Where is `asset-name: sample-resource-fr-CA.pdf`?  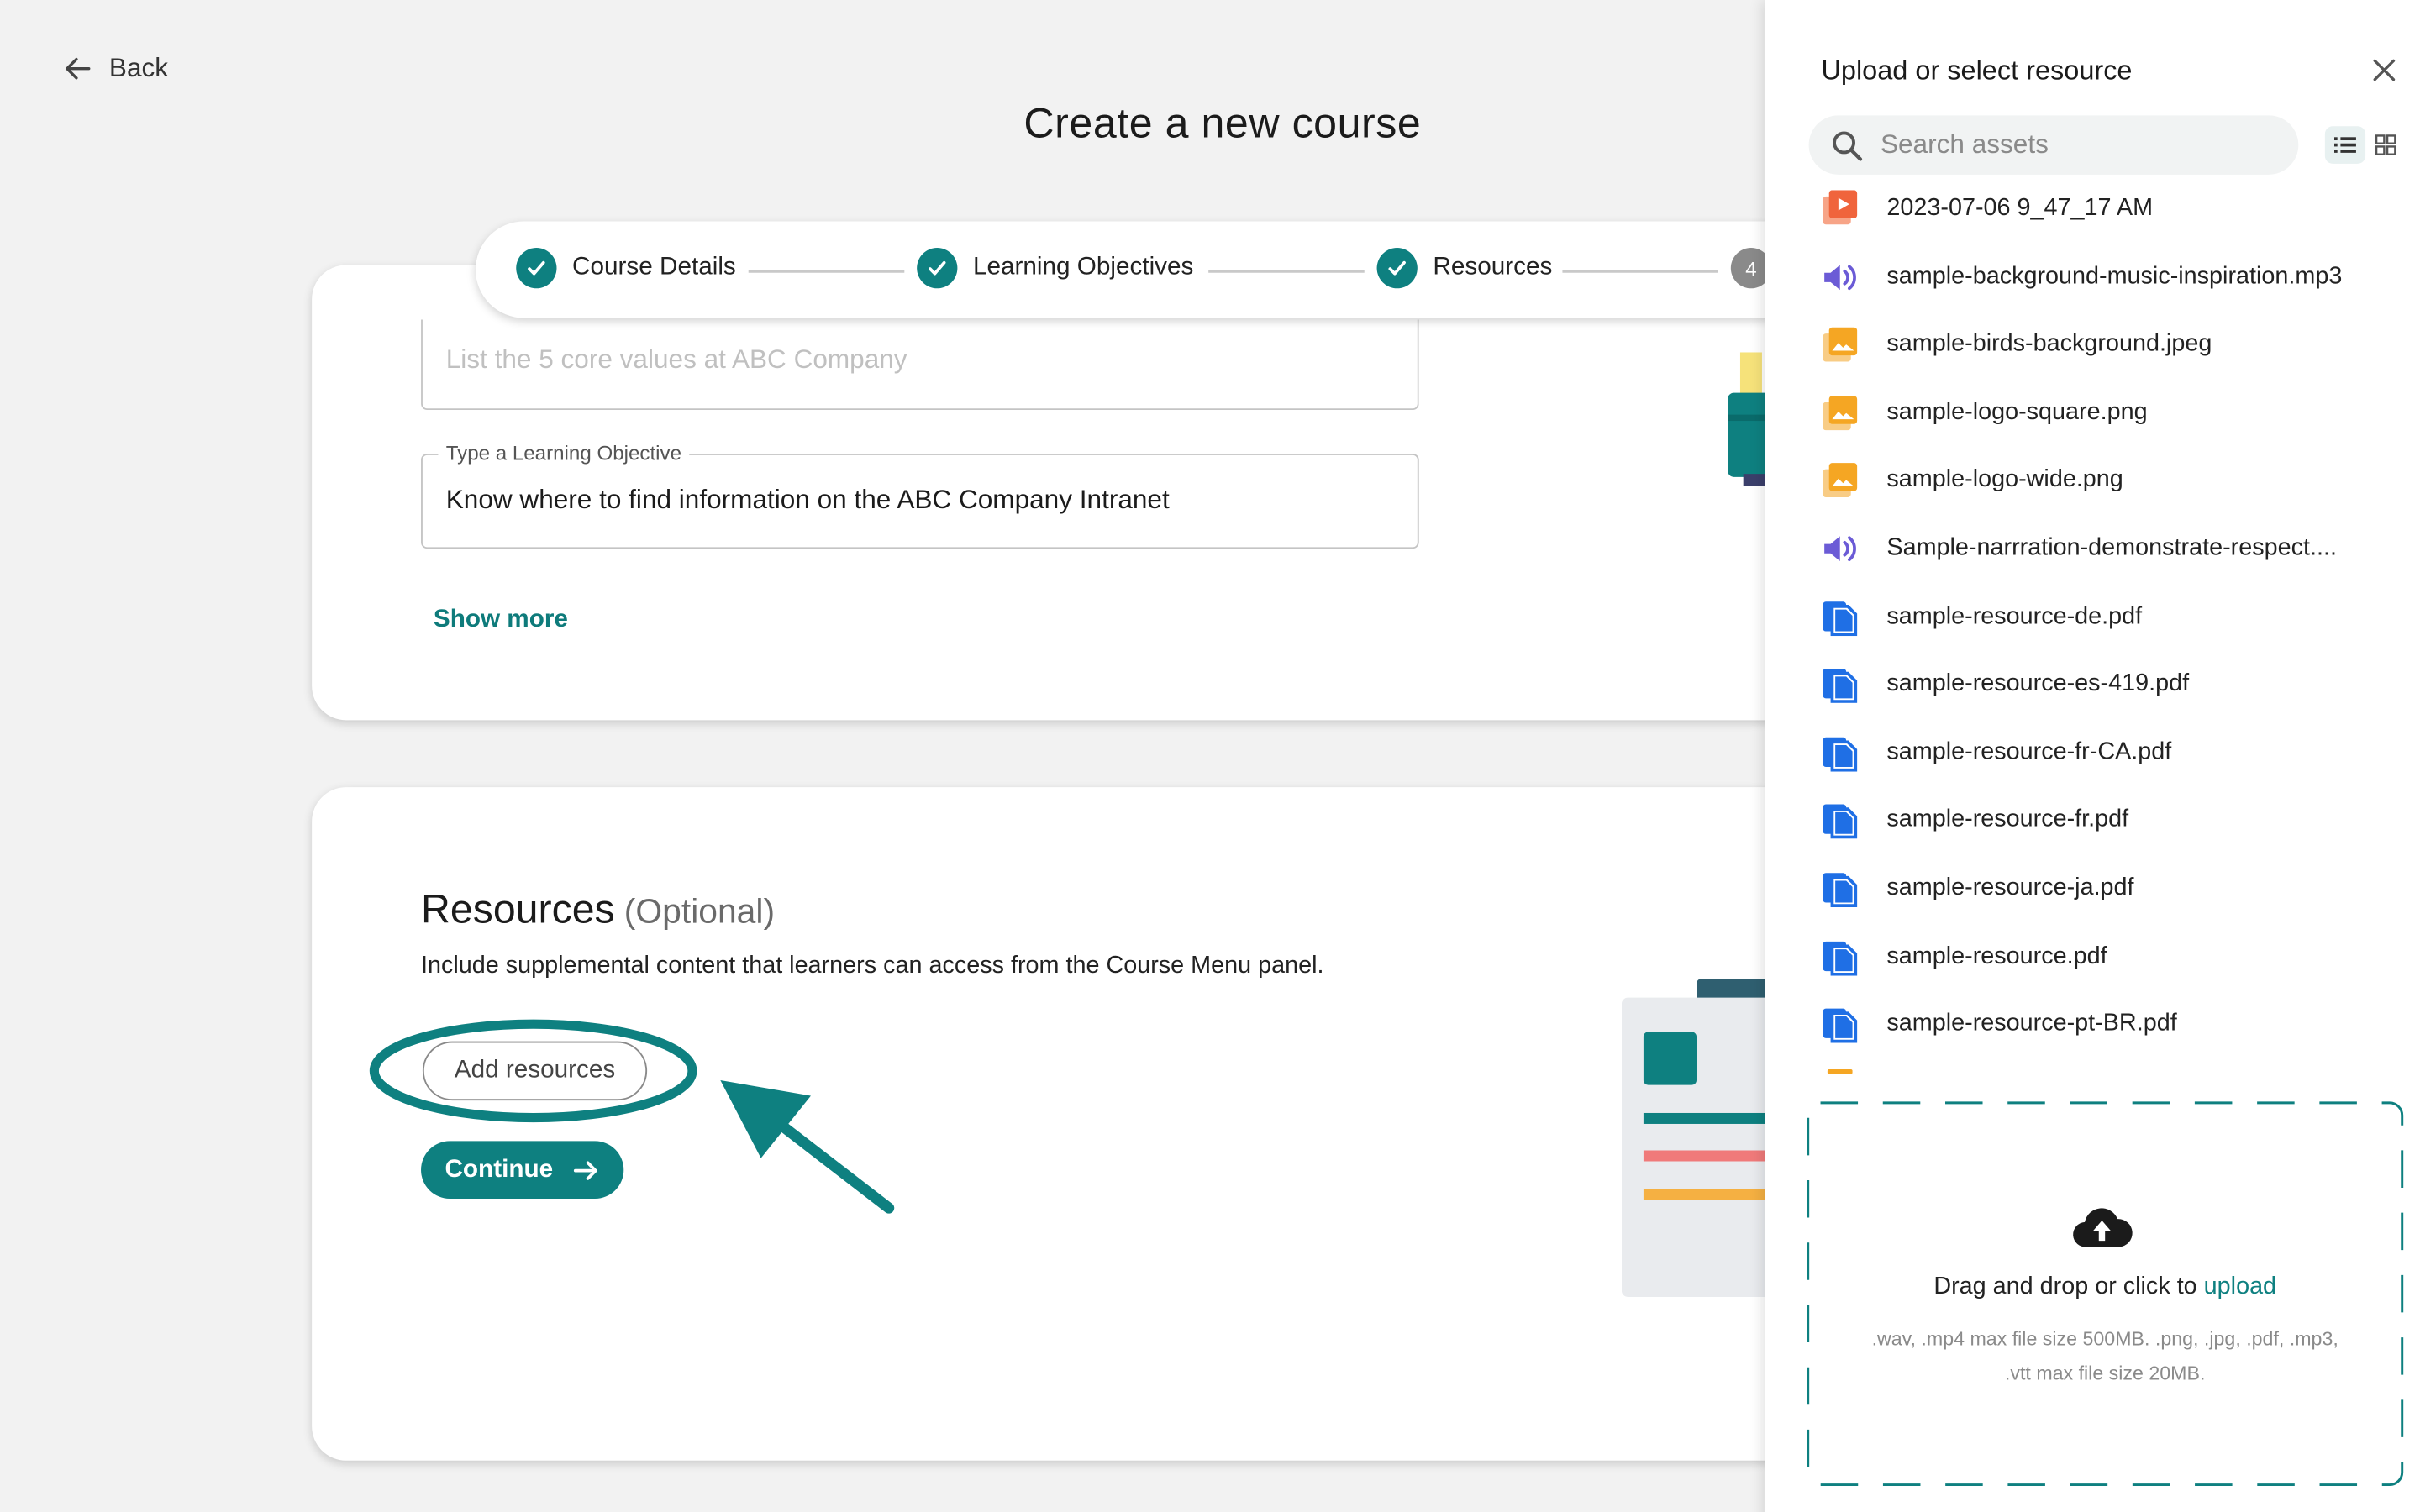 asset-name: sample-resource-fr-CA.pdf is located at coordinates (2029, 751).